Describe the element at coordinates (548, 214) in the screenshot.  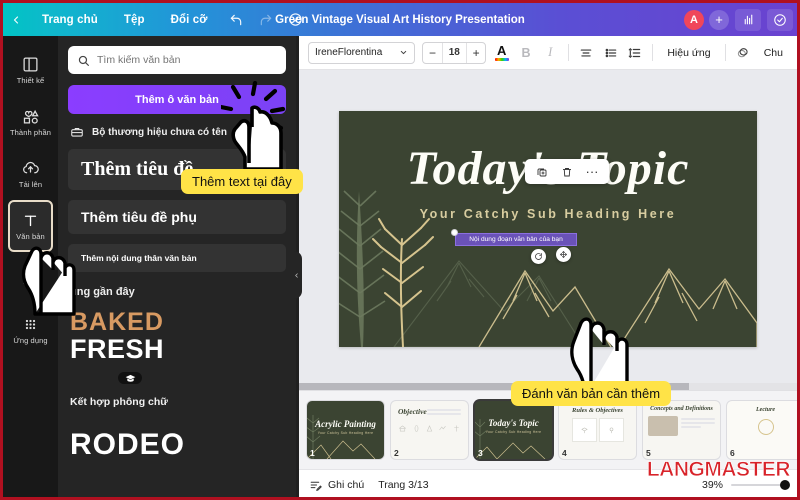
I see `slide-subheading: Your Catchy Sub Heading Here` at that location.